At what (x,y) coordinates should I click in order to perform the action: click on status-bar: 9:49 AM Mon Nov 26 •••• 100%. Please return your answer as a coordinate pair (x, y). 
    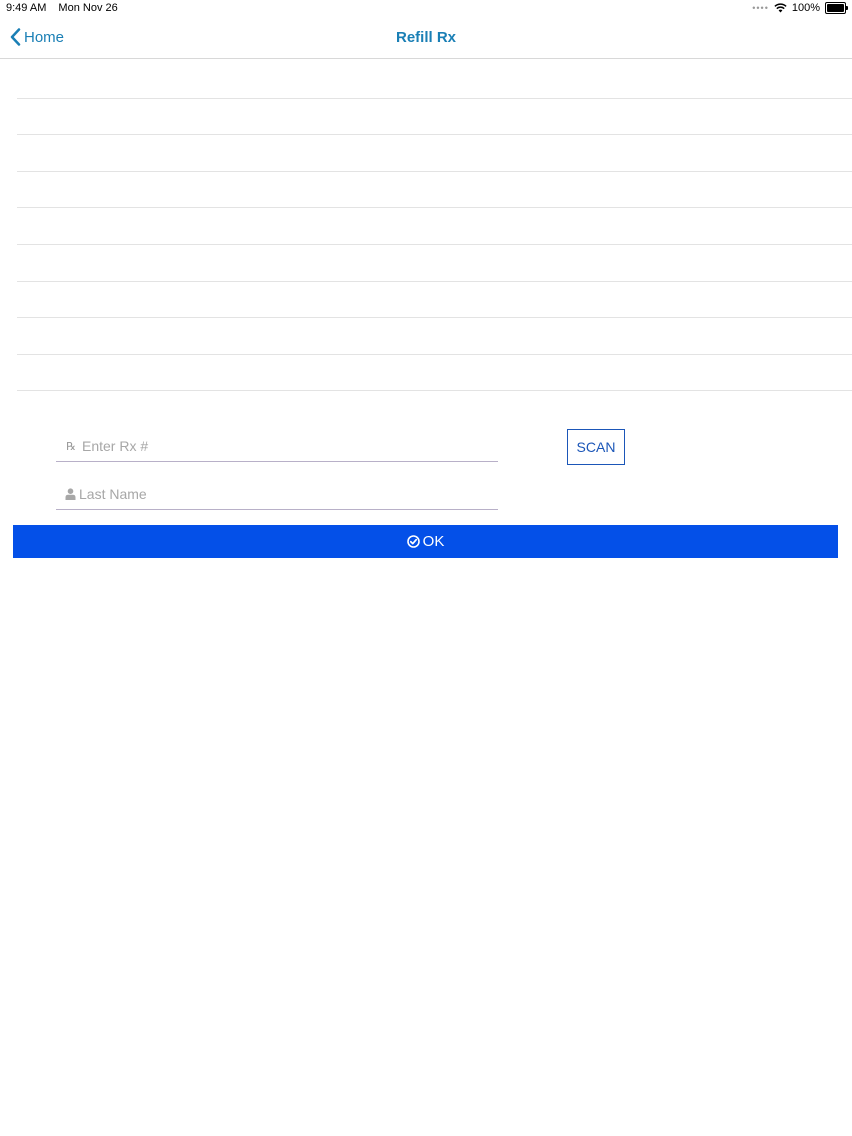
    Looking at the image, I should click on (426, 9).